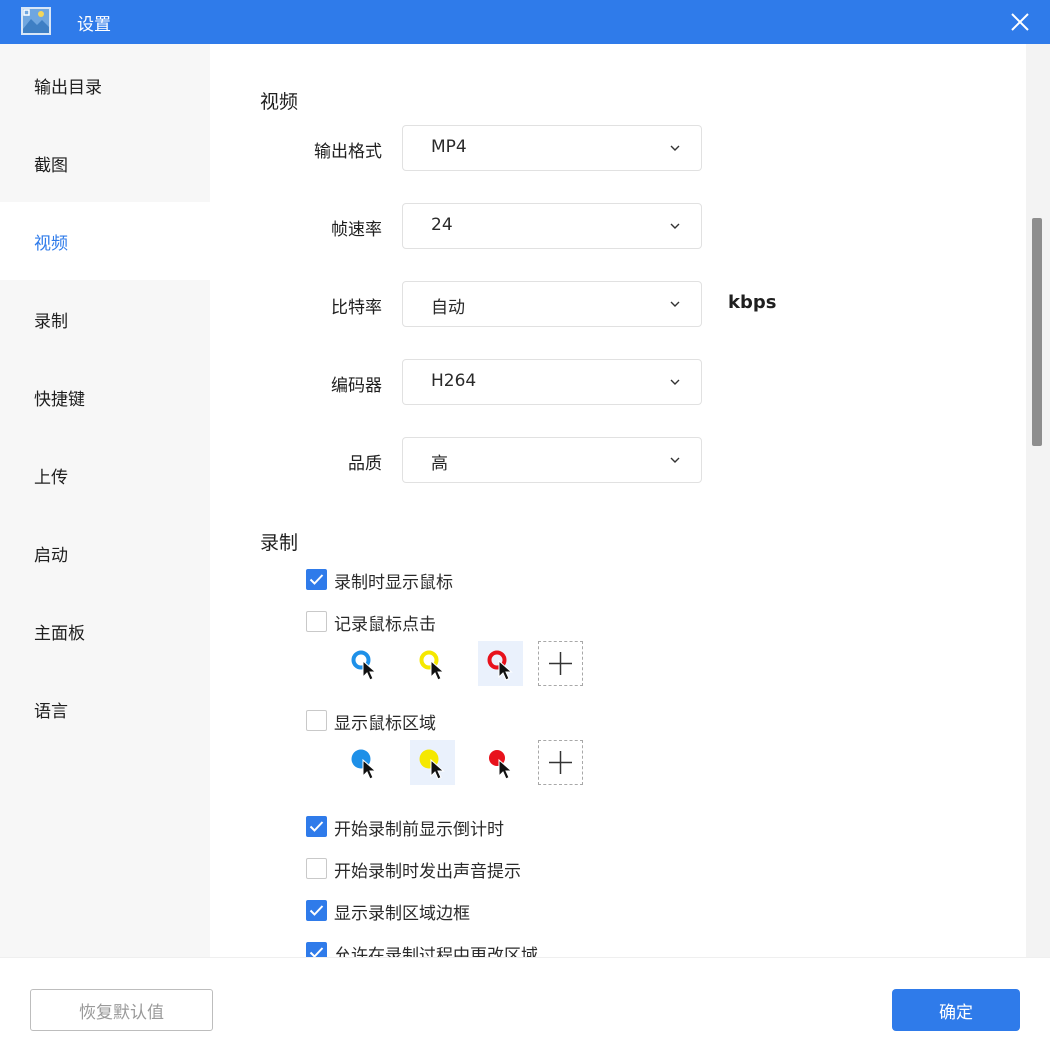 This screenshot has height=1062, width=1050. Describe the element at coordinates (956, 1010) in the screenshot. I see `confirm-button: 确定` at that location.